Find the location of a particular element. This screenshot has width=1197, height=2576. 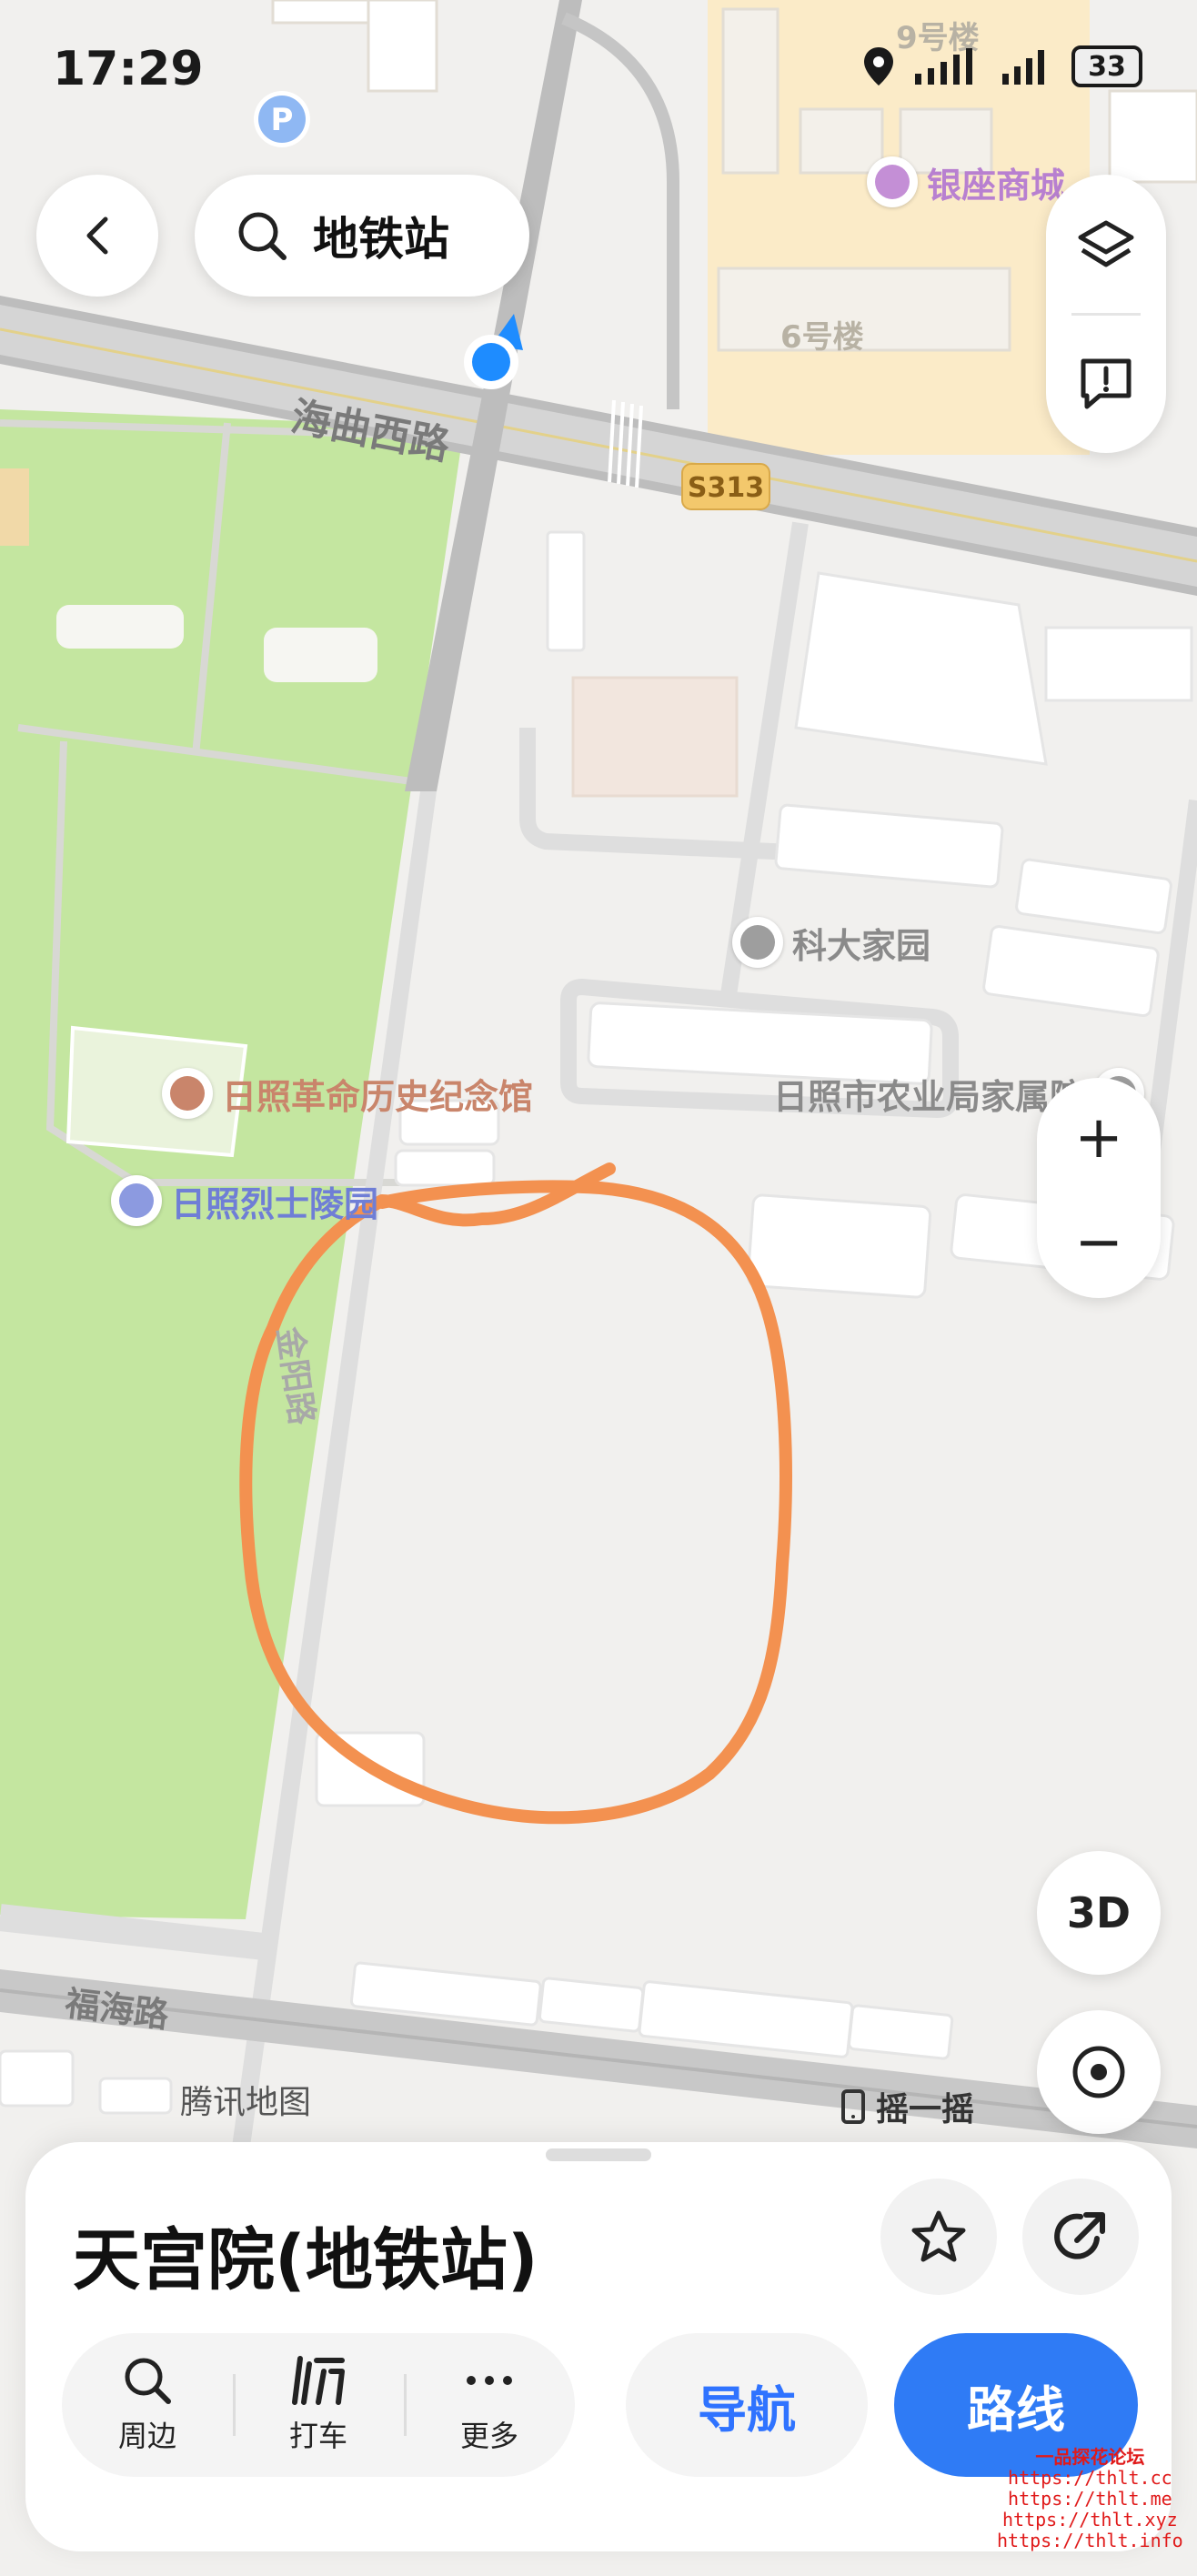

signal-icon is located at coordinates (943, 66).